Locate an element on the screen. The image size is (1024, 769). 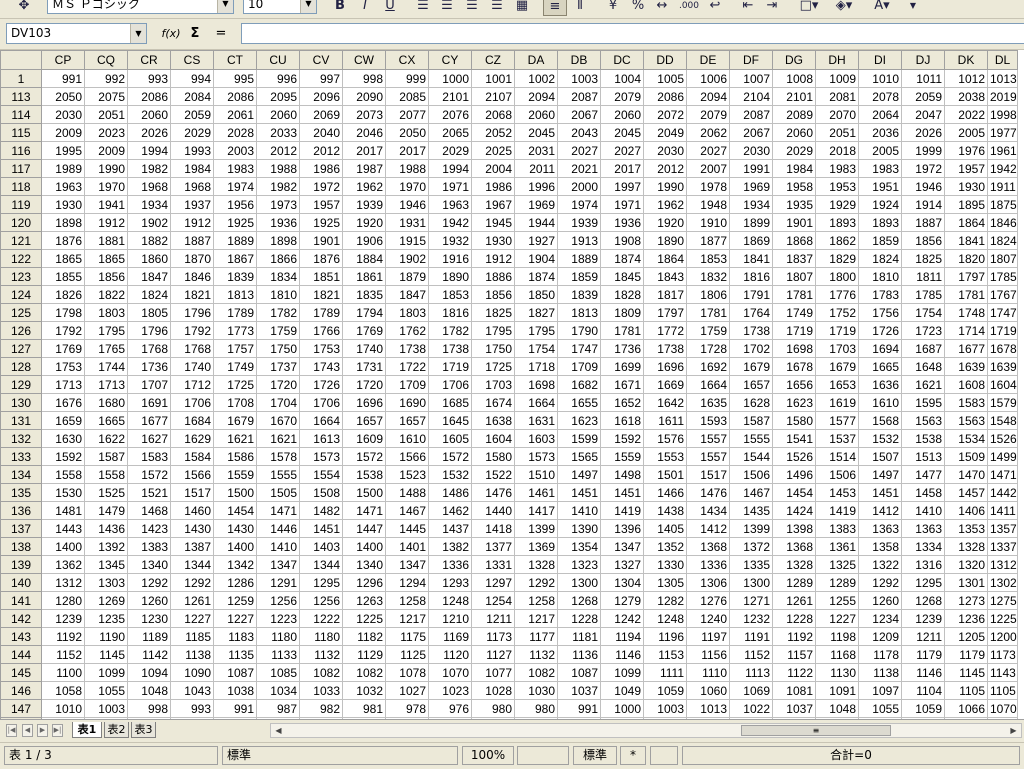
cell: 1070 is located at coordinates (1002, 708).